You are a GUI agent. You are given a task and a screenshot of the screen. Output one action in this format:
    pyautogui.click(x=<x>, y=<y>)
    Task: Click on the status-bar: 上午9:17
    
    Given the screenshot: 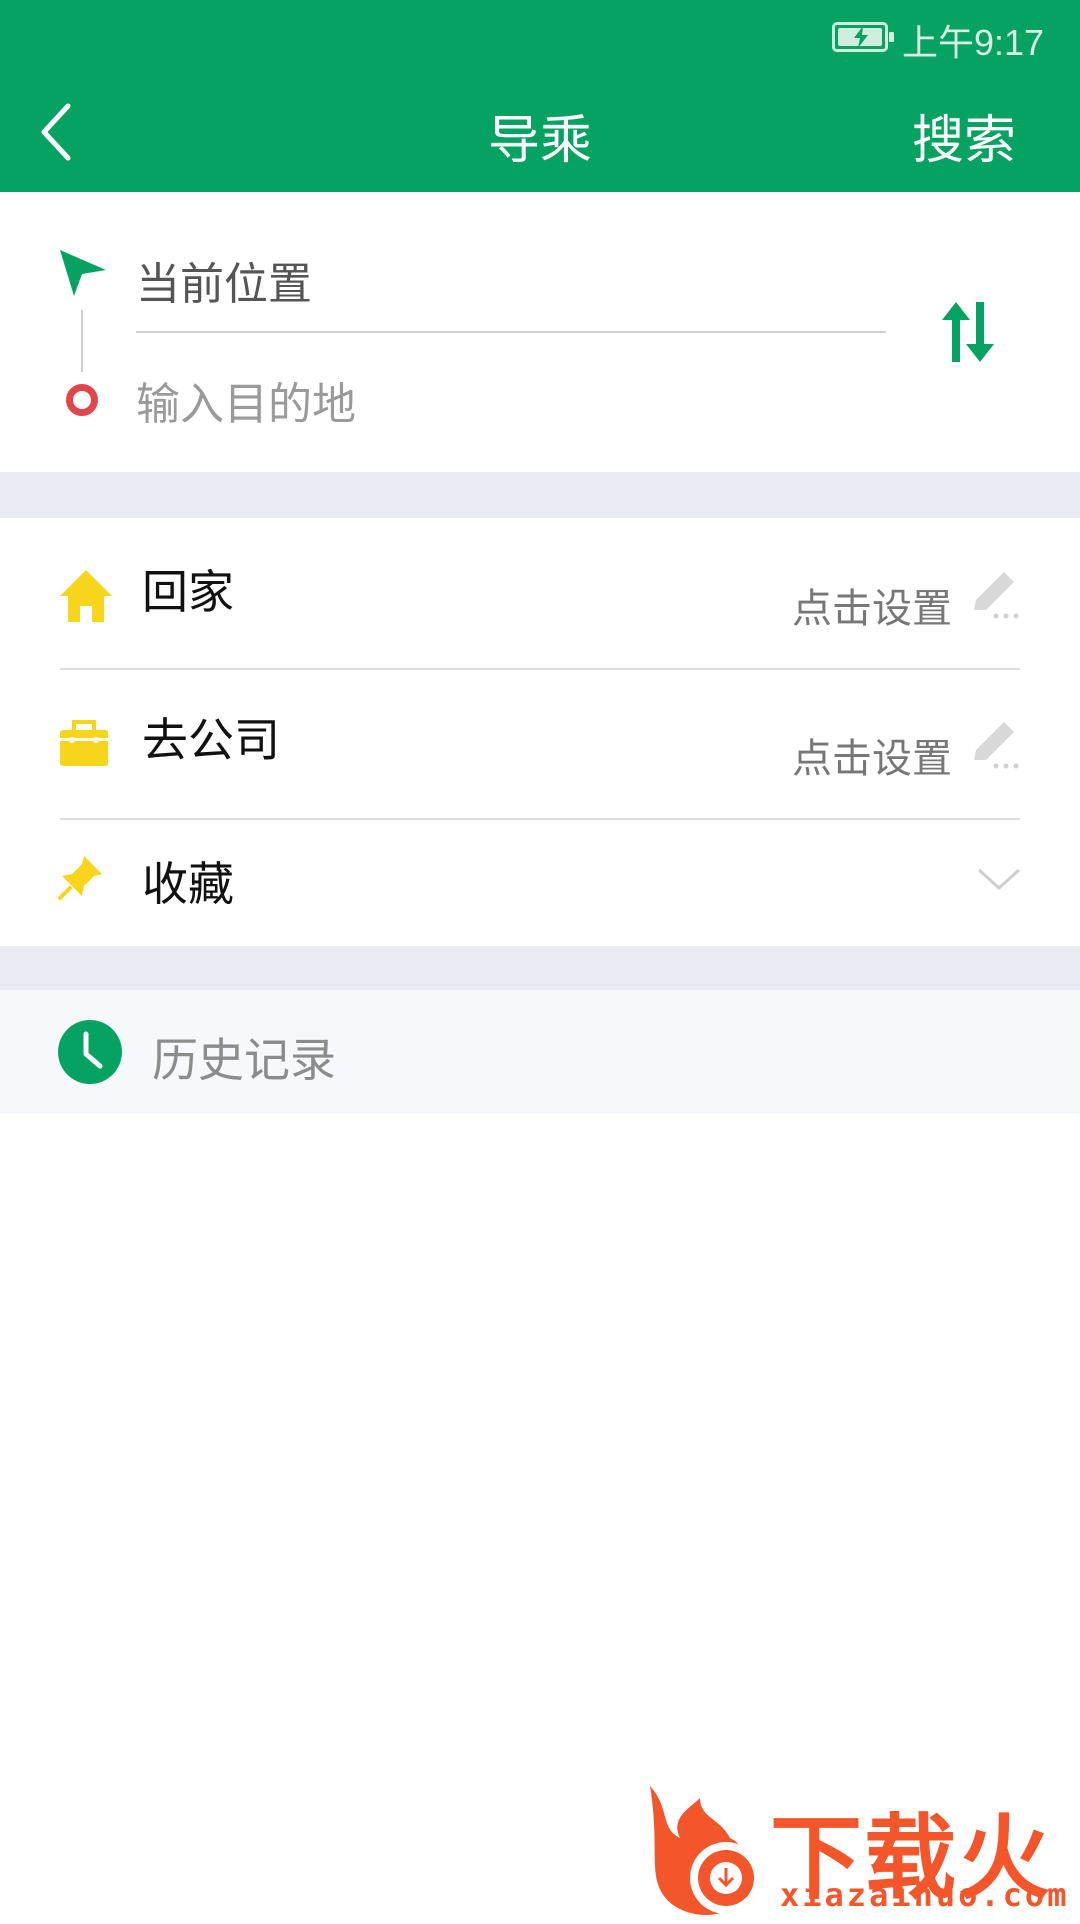 What is the action you would take?
    pyautogui.click(x=540, y=36)
    